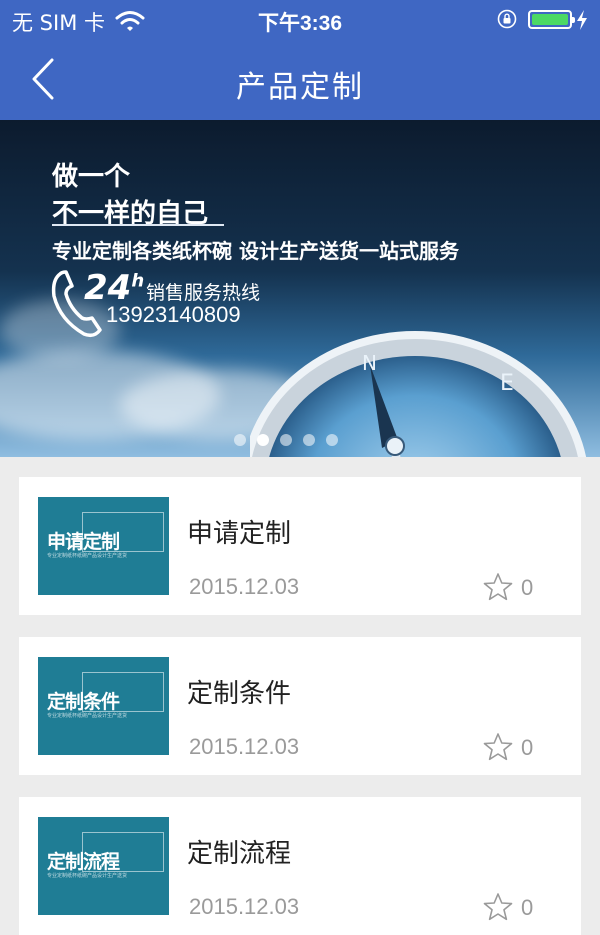  Describe the element at coordinates (83, 702) in the screenshot. I see `thumbnail-title: 定制条件` at that location.